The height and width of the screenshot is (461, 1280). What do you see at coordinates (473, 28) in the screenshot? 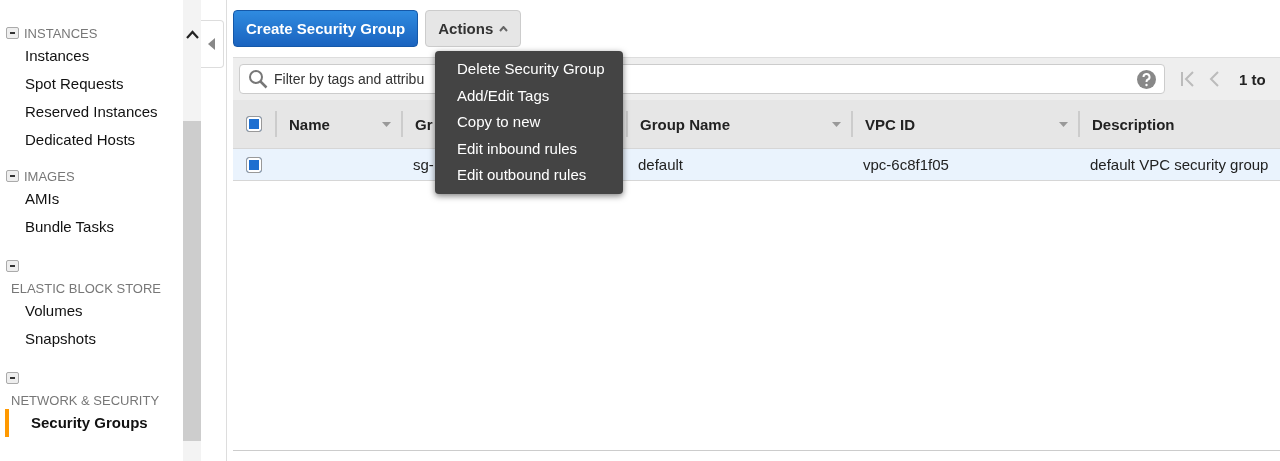
I see `actions-button: Actions` at bounding box center [473, 28].